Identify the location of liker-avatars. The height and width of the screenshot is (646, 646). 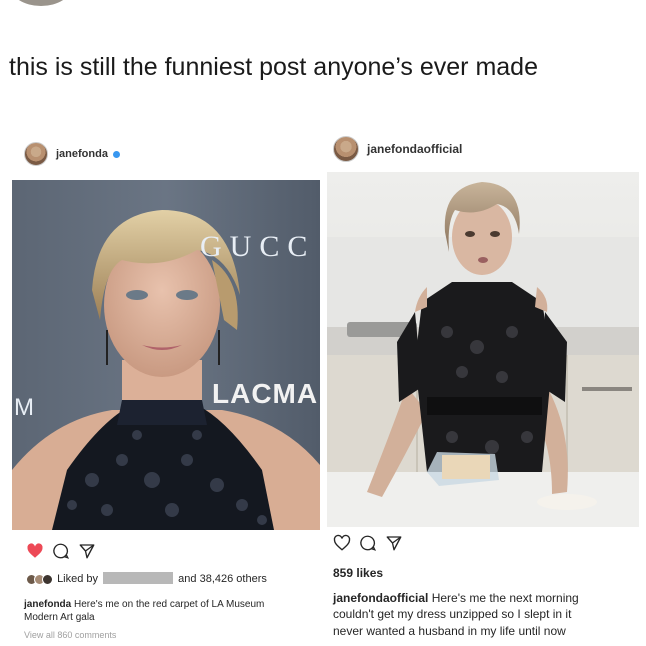
(39, 579).